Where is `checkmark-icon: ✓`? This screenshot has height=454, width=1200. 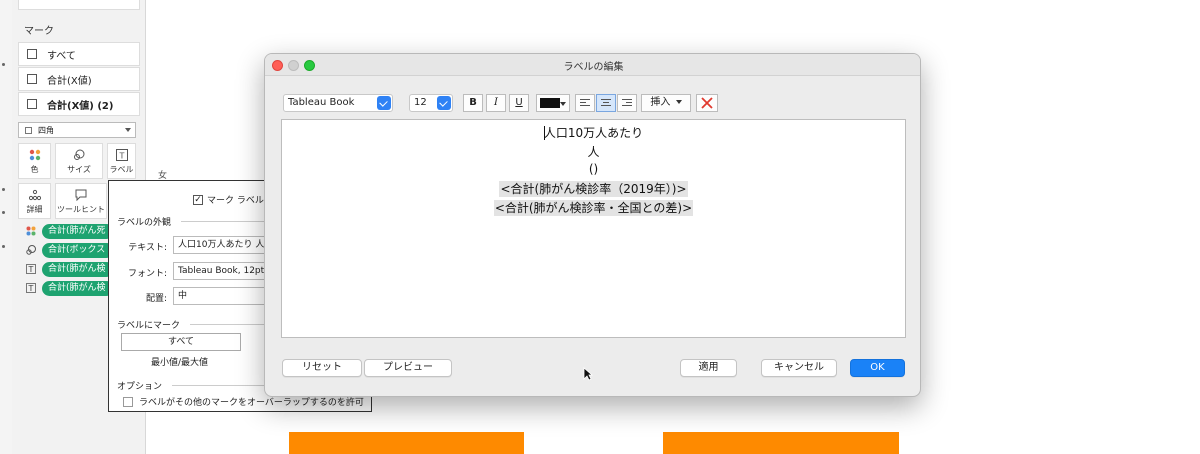 checkmark-icon: ✓ is located at coordinates (198, 199).